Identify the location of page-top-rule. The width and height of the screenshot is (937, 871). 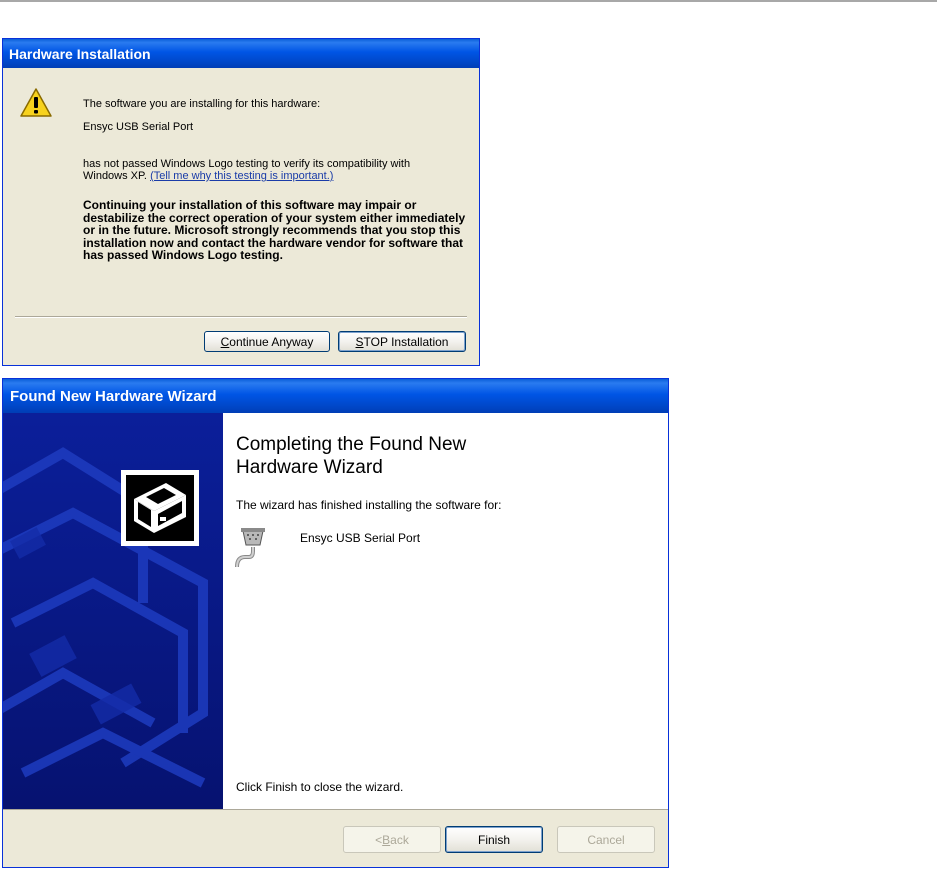
(468, 1).